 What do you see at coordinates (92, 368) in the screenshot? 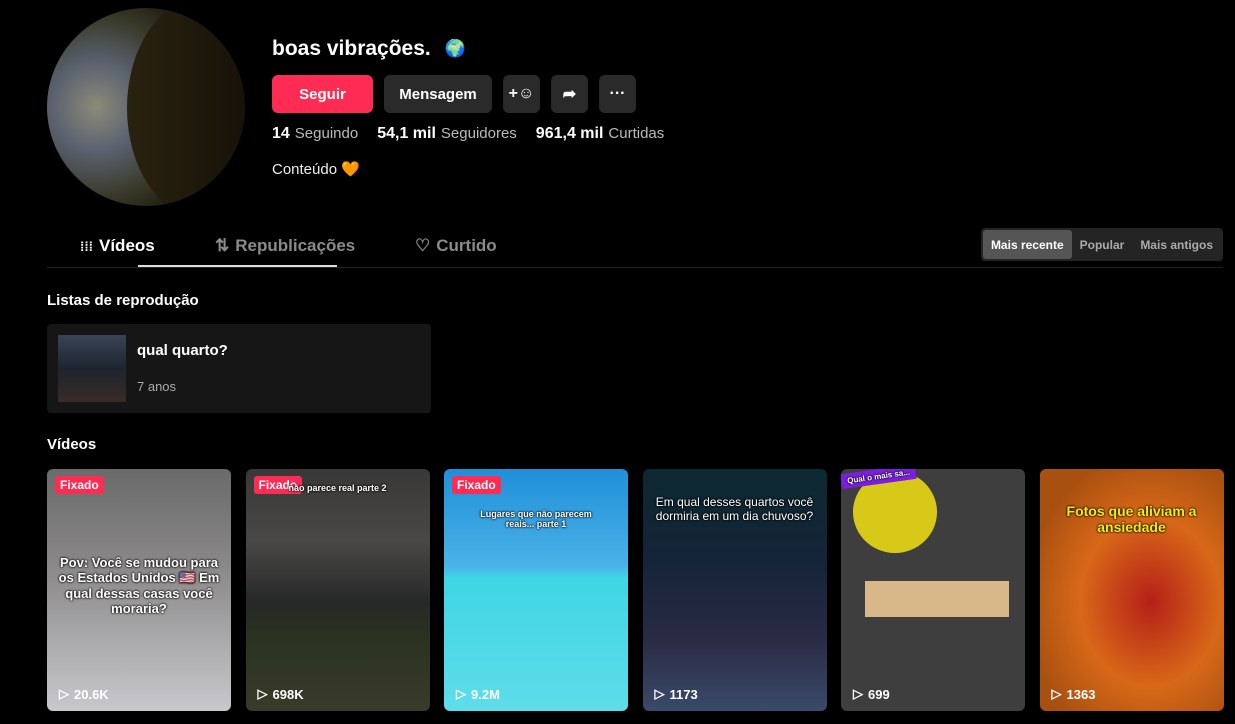
I see `playlist-thumbnail` at bounding box center [92, 368].